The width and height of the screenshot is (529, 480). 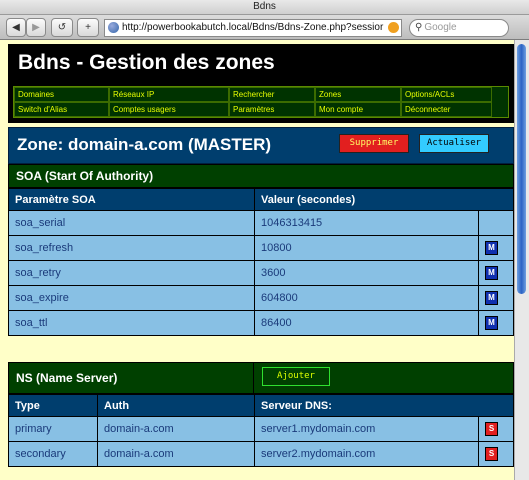 What do you see at coordinates (53, 429) in the screenshot?
I see `ns-type: primary` at bounding box center [53, 429].